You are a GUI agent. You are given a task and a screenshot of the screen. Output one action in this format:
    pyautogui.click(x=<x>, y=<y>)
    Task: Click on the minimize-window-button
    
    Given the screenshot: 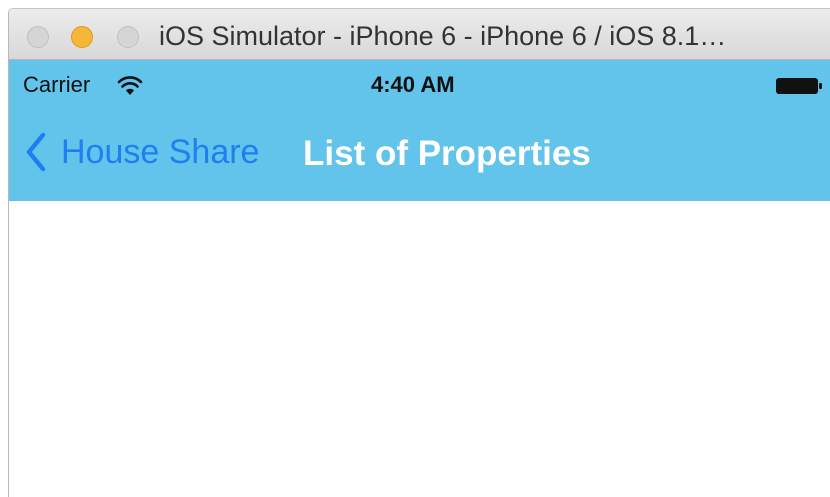 What is the action you would take?
    pyautogui.click(x=82, y=37)
    